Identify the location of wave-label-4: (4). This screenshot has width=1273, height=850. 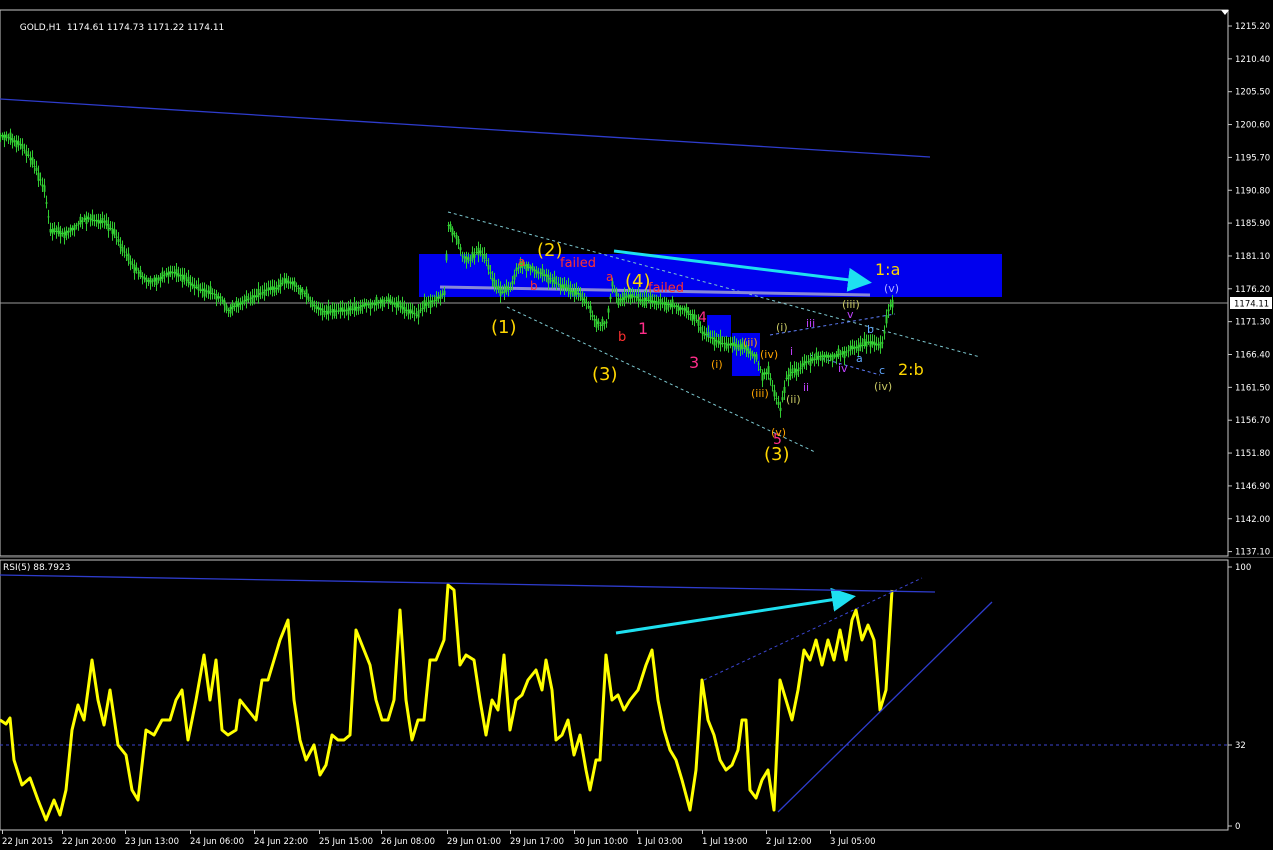
(638, 281).